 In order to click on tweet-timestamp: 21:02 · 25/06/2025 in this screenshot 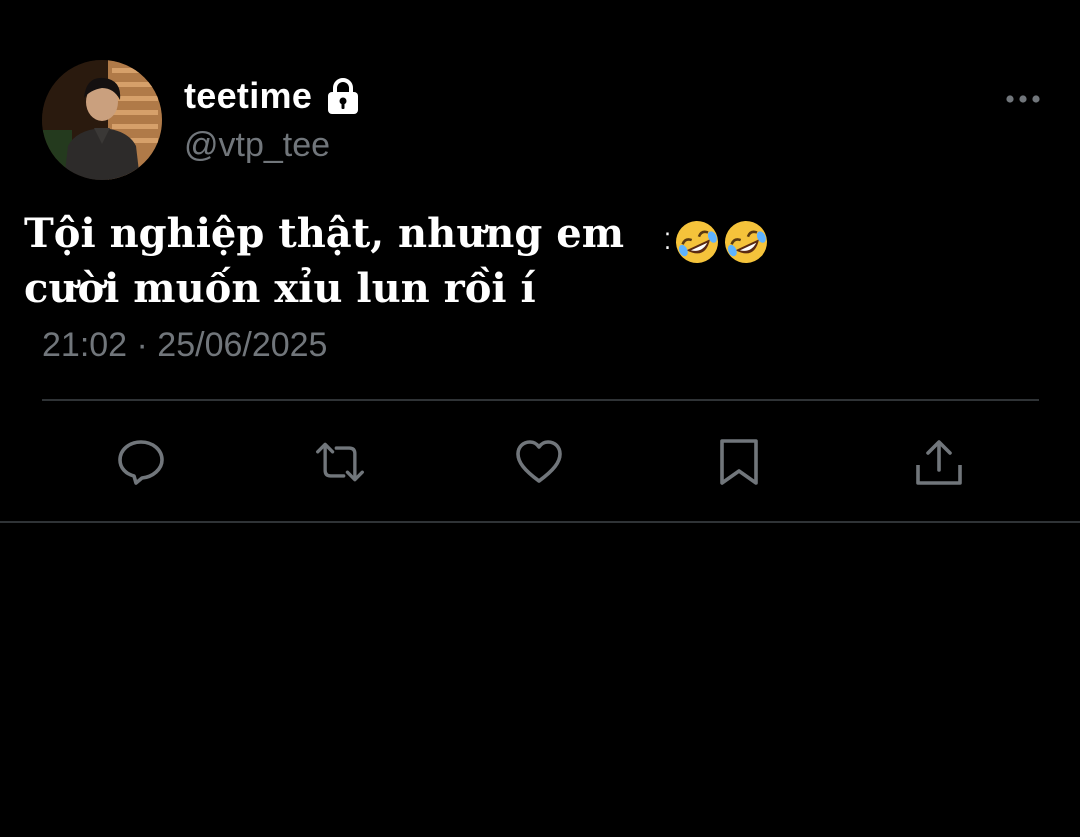, I will do `click(184, 345)`.